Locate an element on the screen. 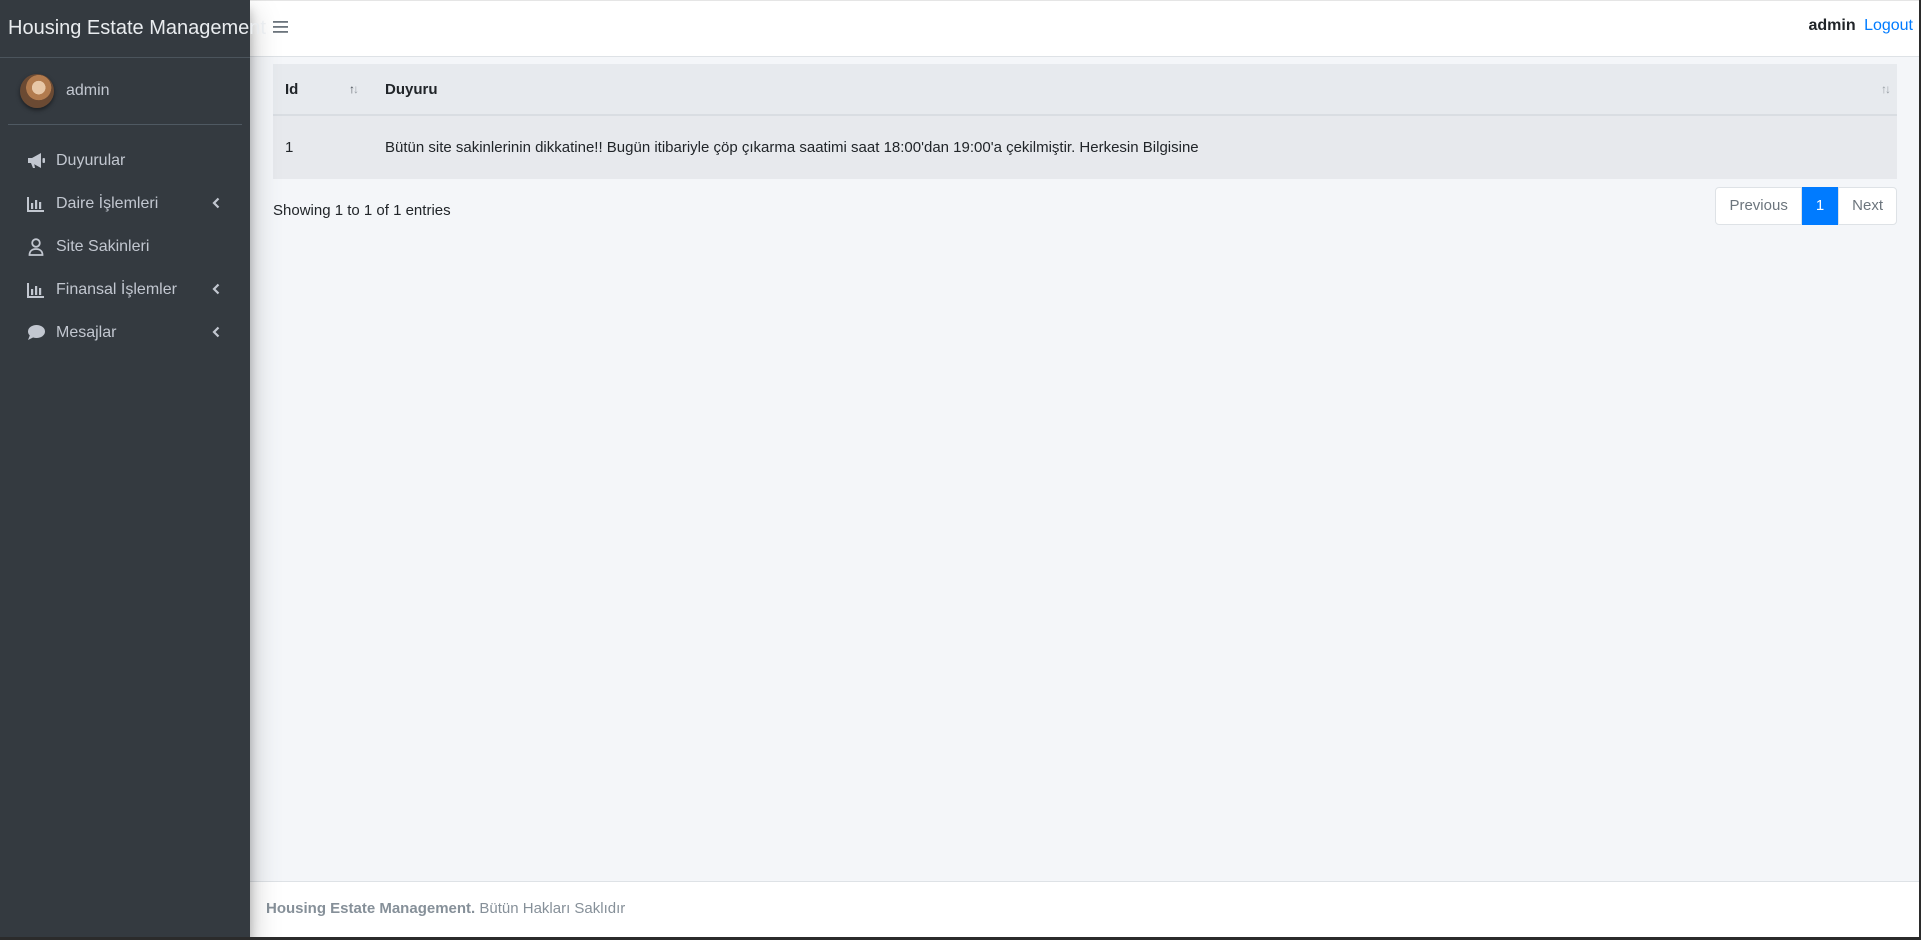 The height and width of the screenshot is (940, 1921). footer-brand: Housing Estate Management. is located at coordinates (371, 908).